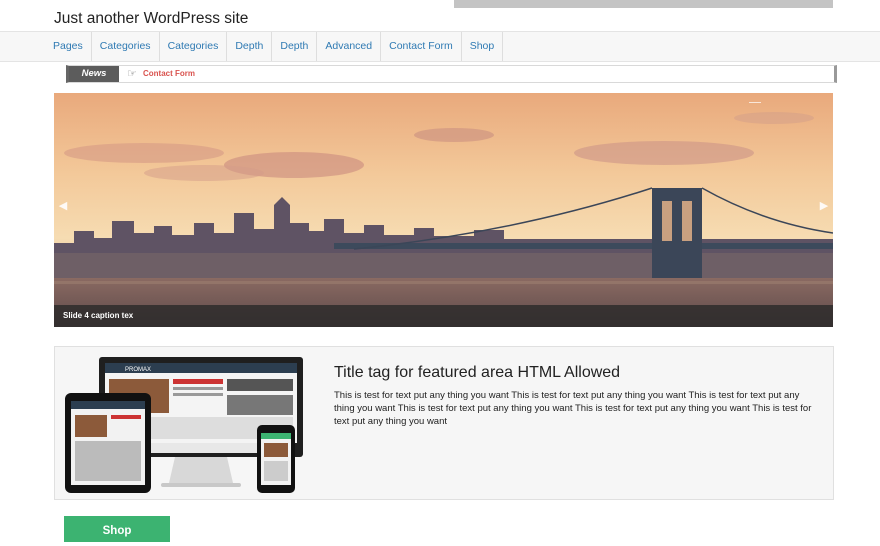 This screenshot has width=880, height=546. What do you see at coordinates (94, 74) in the screenshot?
I see `ticker-label: News` at bounding box center [94, 74].